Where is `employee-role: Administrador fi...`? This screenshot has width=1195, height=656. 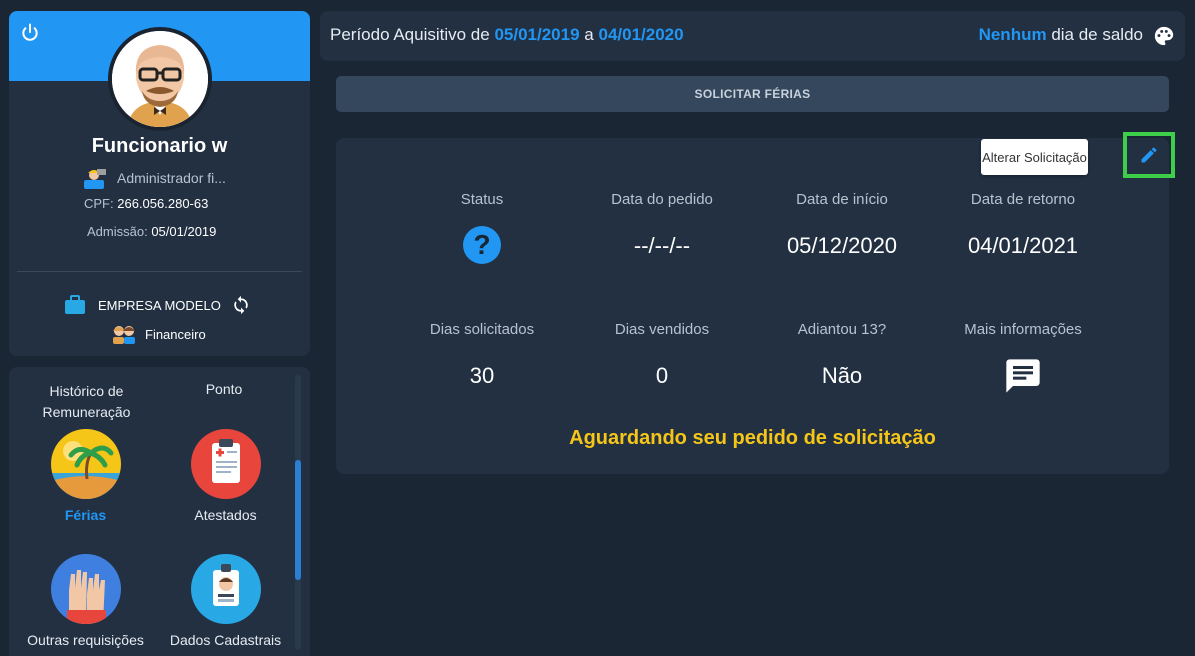
employee-role: Administrador fi... is located at coordinates (153, 178).